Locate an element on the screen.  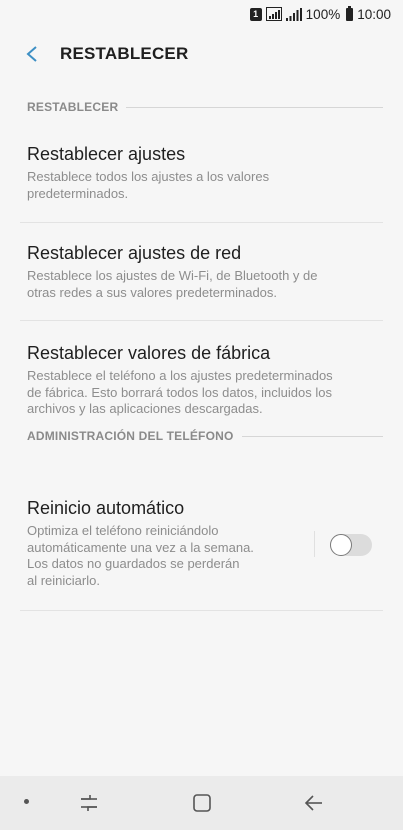
section-label: ADMINISTRACIÓN DEL TELÉFONO is located at coordinates (130, 436).